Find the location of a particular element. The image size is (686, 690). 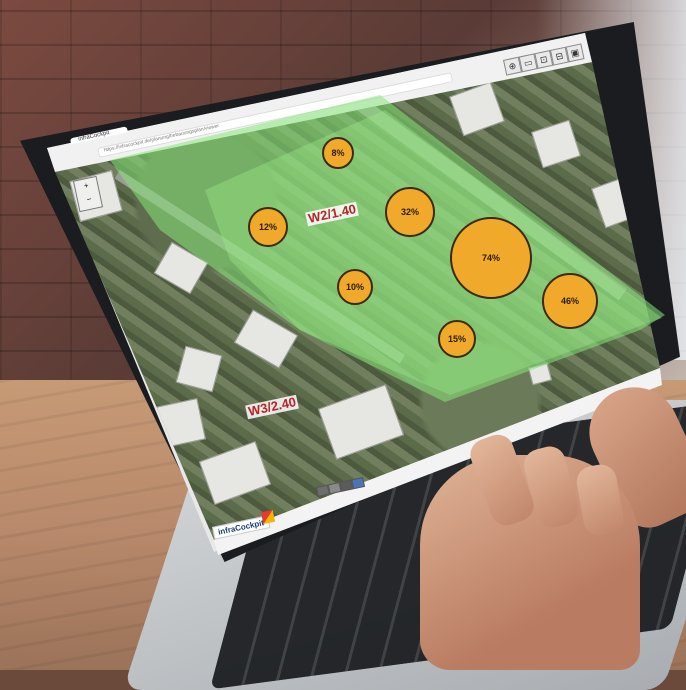

coverage-bubble: 10% is located at coordinates (355, 287).